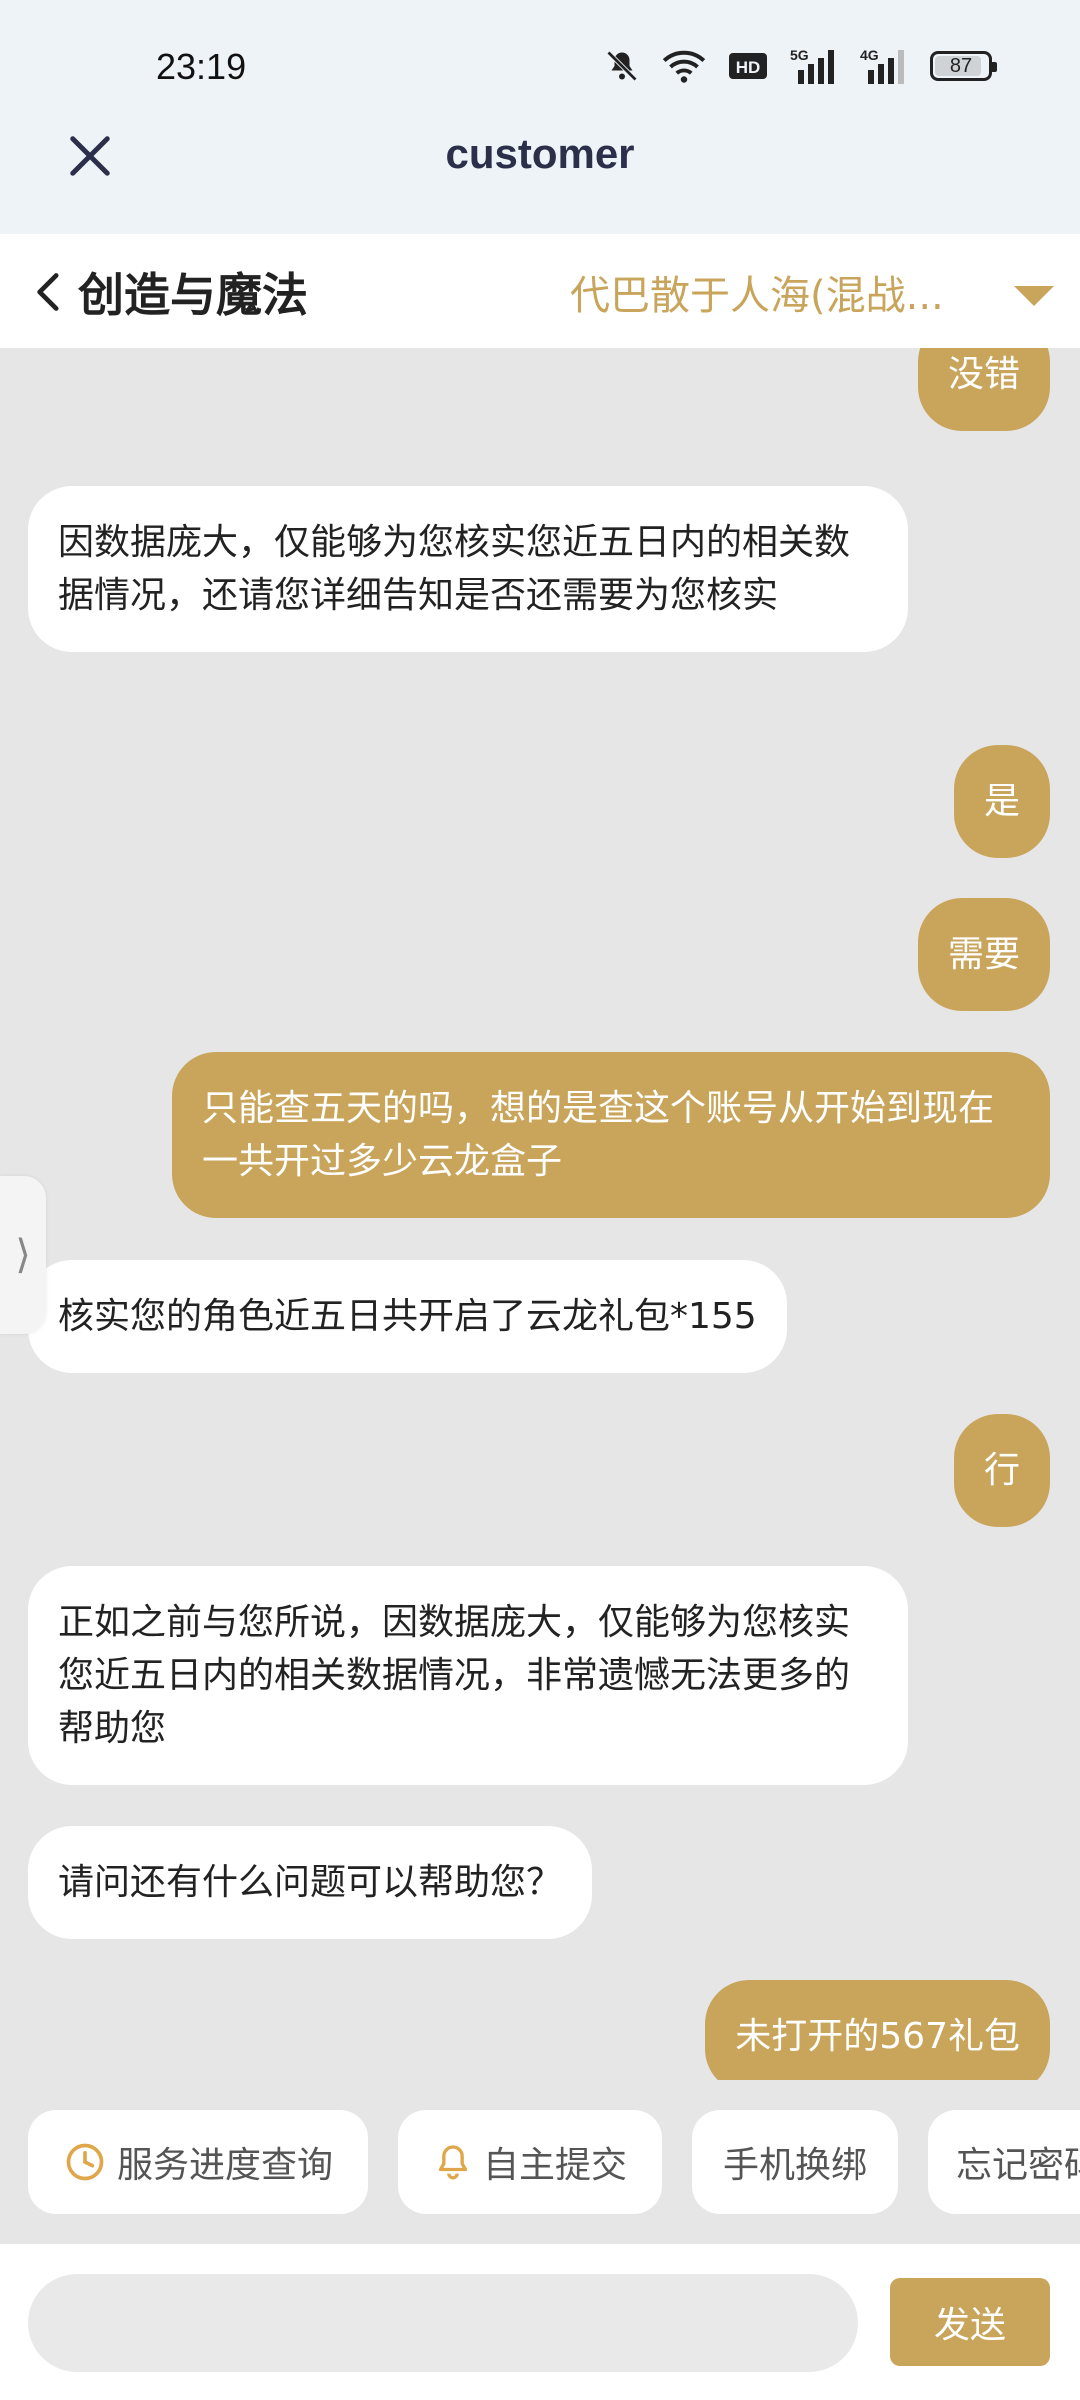 Image resolution: width=1080 pixels, height=2400 pixels. What do you see at coordinates (983, 954) in the screenshot?
I see `message-user: 需要` at bounding box center [983, 954].